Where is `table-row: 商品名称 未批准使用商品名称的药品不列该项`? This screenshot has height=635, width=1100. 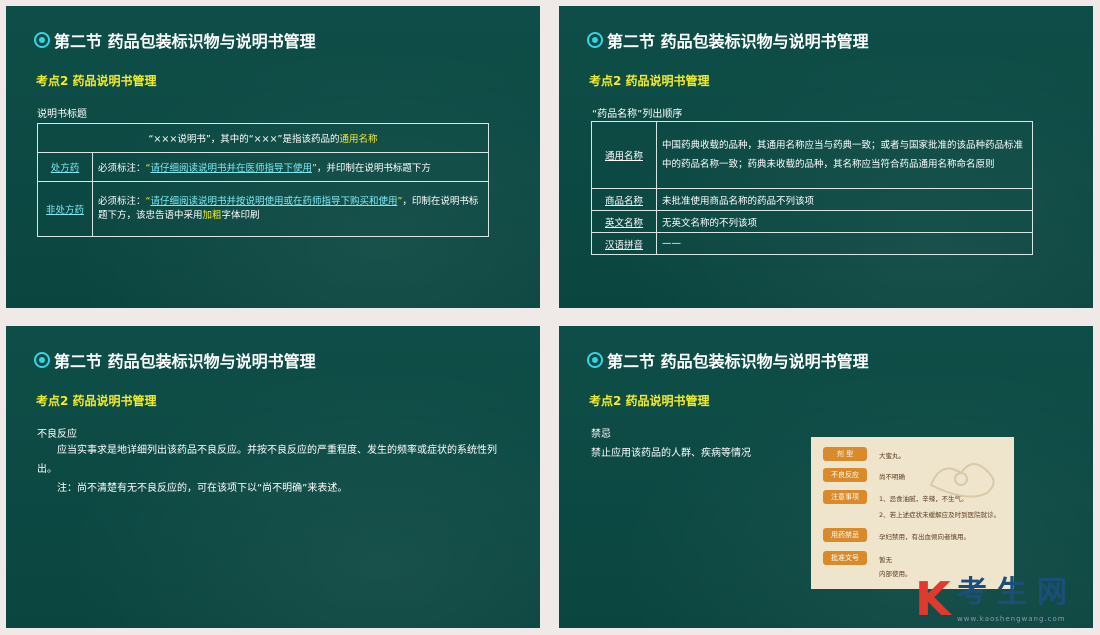 table-row: 商品名称 未批准使用商品名称的药品不列该项 is located at coordinates (812, 199).